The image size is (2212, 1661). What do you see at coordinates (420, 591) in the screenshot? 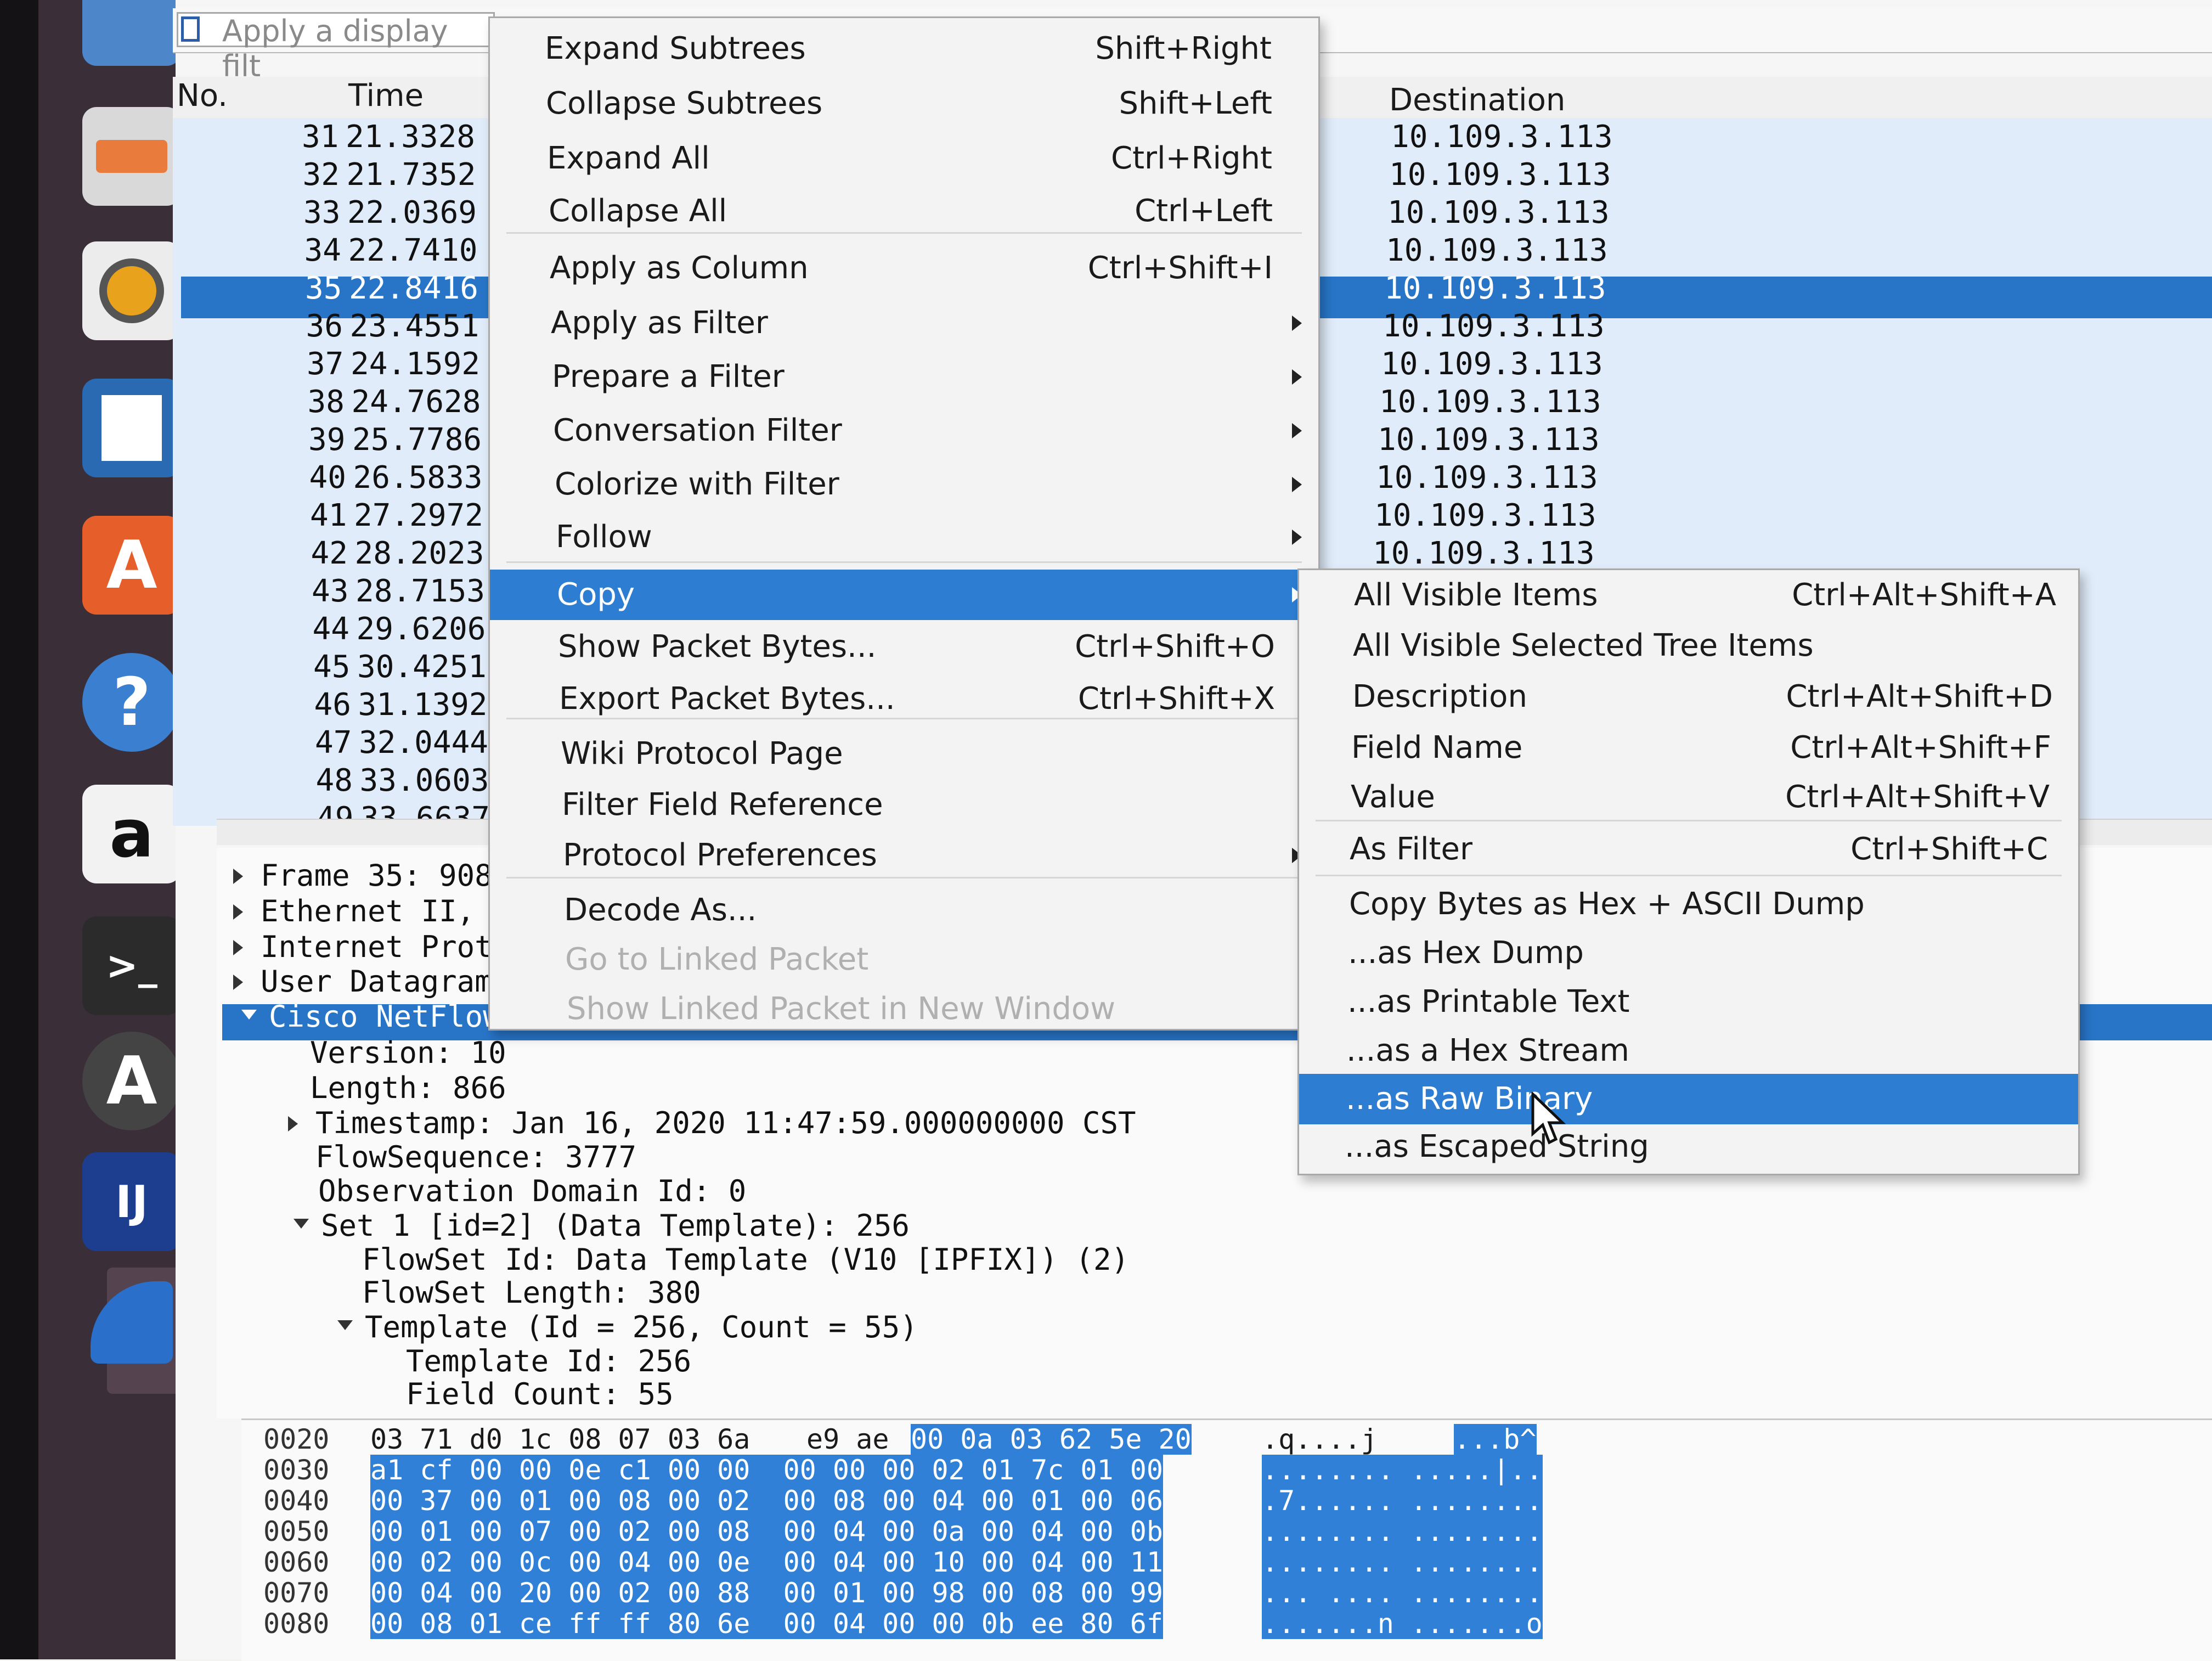
I see `packet-time: 28.7153` at bounding box center [420, 591].